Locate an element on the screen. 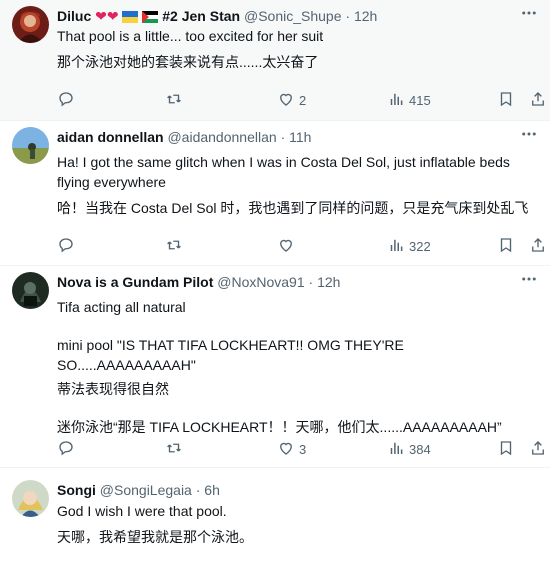 Image resolution: width=550 pixels, height=572 pixels. like-button is located at coordinates (288, 246).